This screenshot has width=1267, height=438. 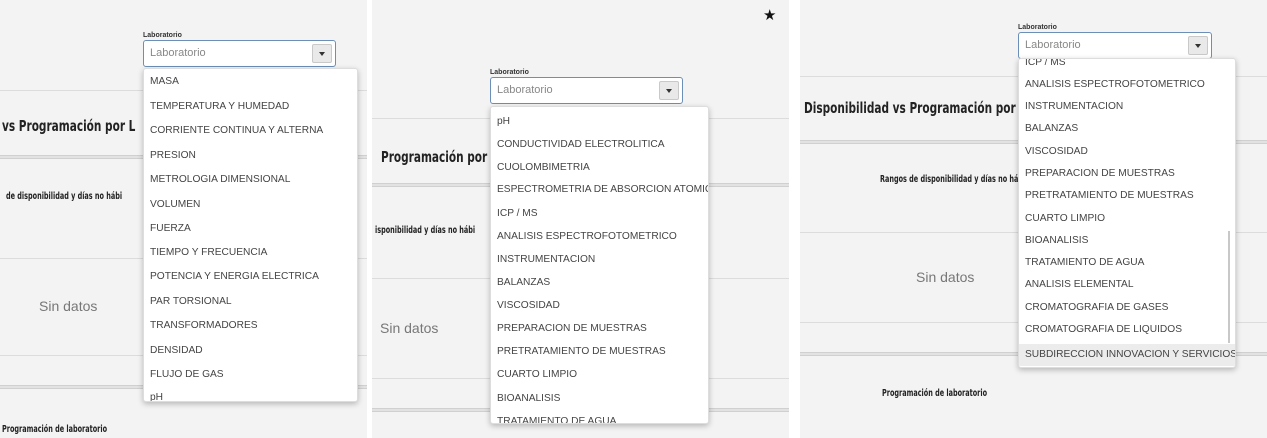 I want to click on dropdown-option: ESPECTROMETRIA DE ABSORCION ATOMICA, so click(x=602, y=189).